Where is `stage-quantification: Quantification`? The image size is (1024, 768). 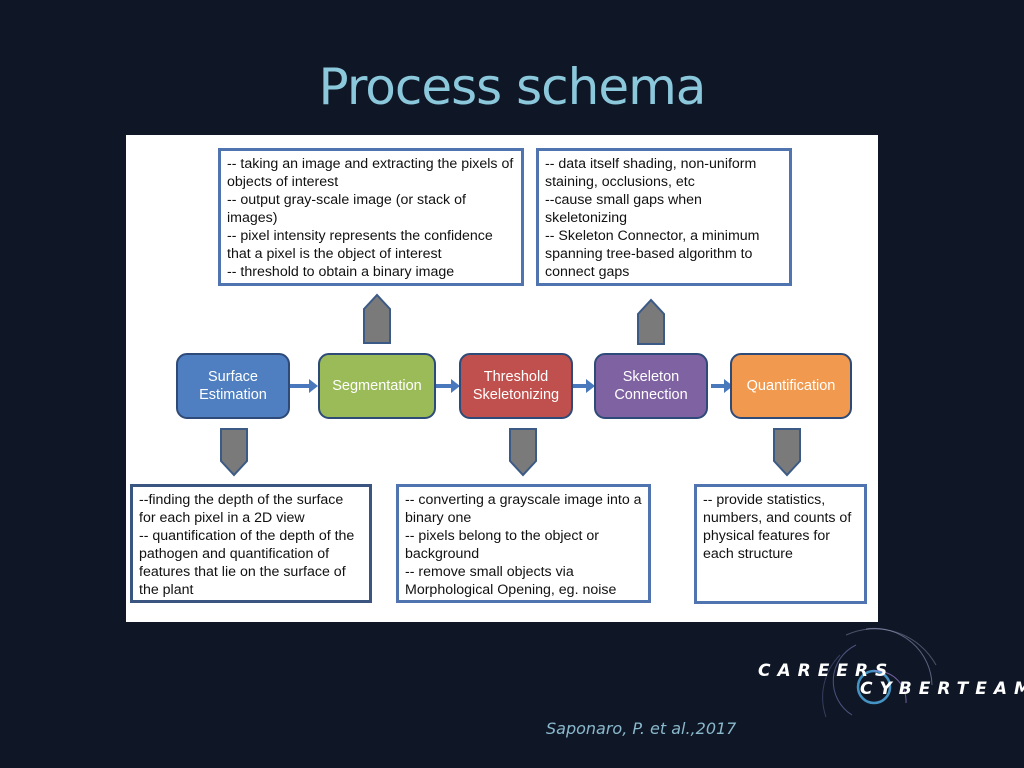
stage-quantification: Quantification is located at coordinates (791, 386).